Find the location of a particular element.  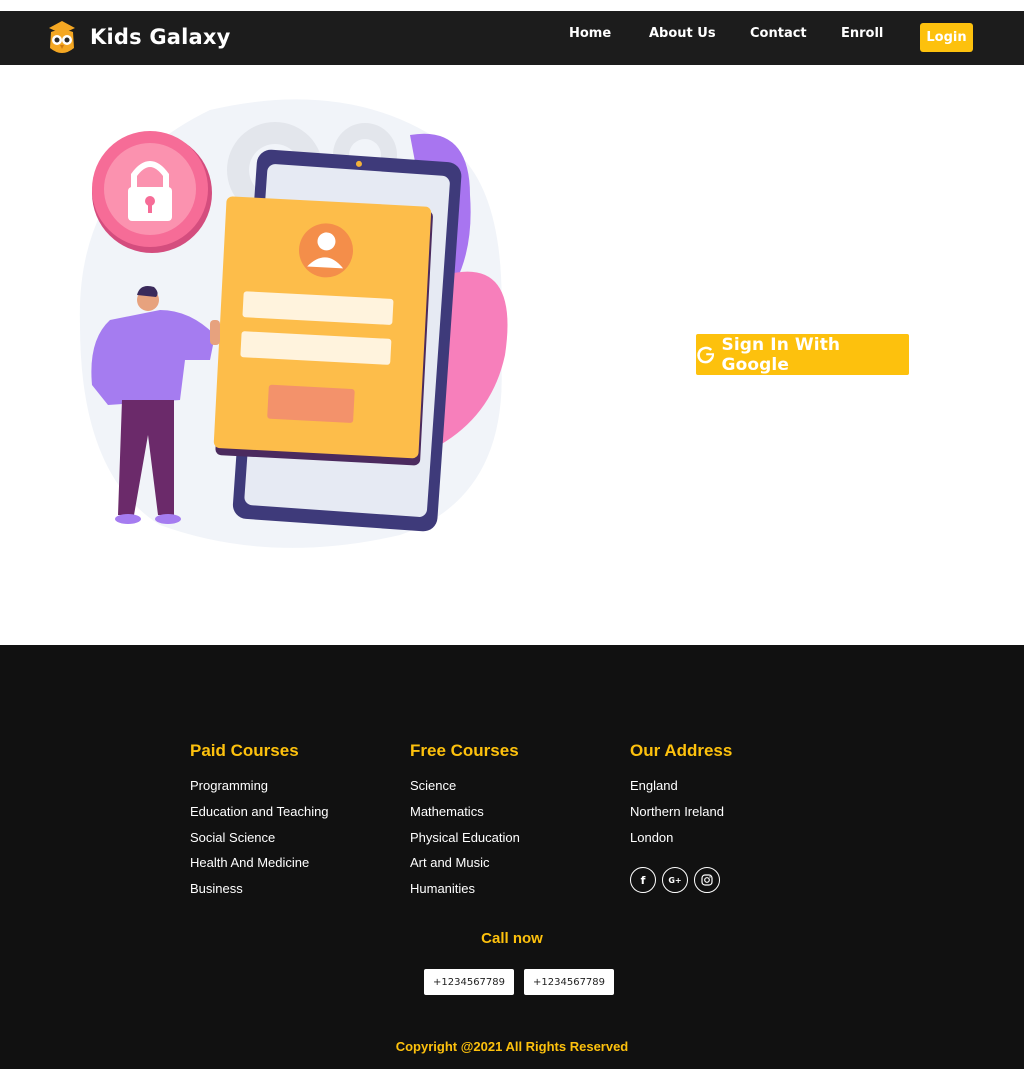

address-line: Northern Ireland is located at coordinates (677, 811).